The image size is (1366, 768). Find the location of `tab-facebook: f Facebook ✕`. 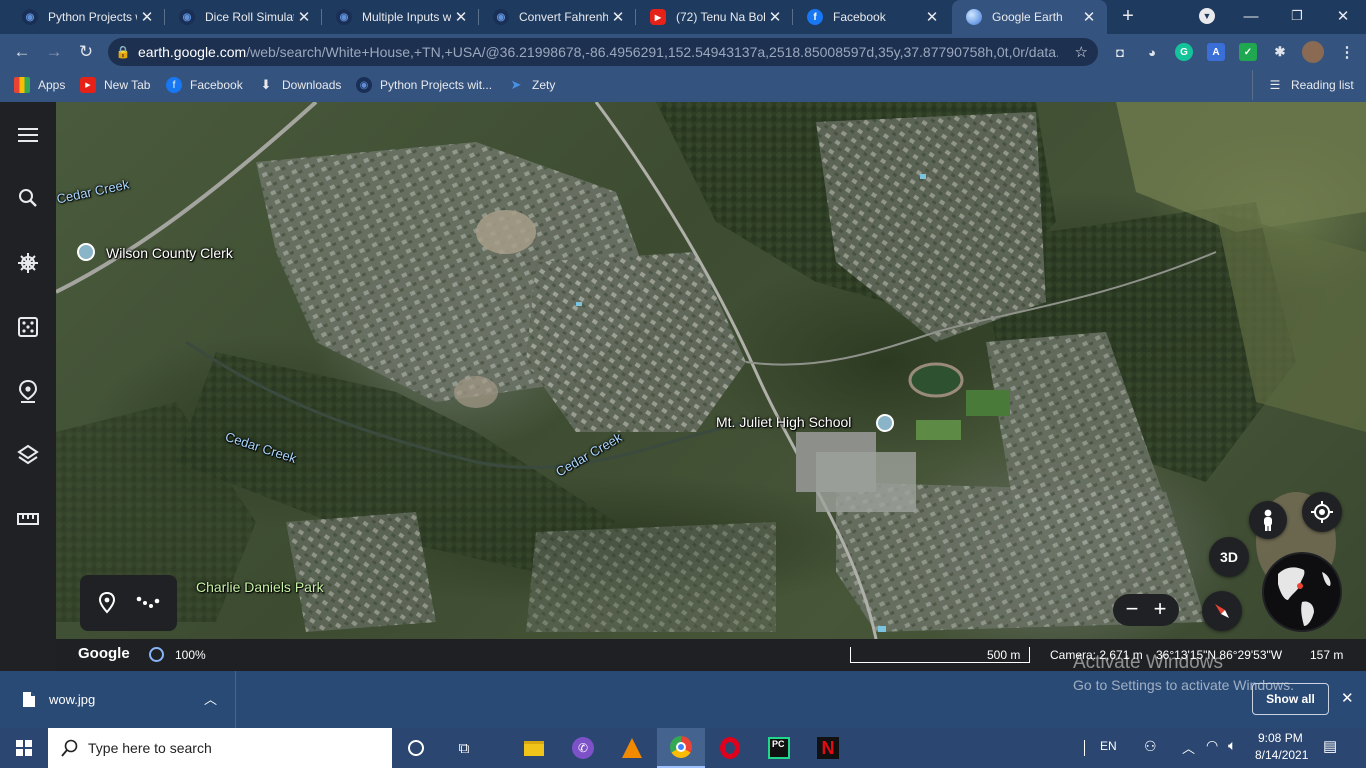

tab-facebook: f Facebook ✕ is located at coordinates (871, 17).